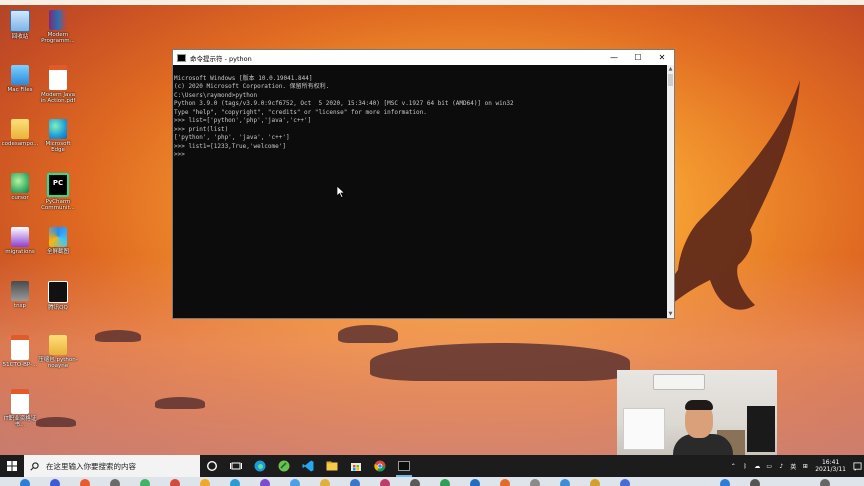 Image resolution: width=864 pixels, height=486 pixels. I want to click on desktop-icon-migrations: migrations, so click(20, 241).